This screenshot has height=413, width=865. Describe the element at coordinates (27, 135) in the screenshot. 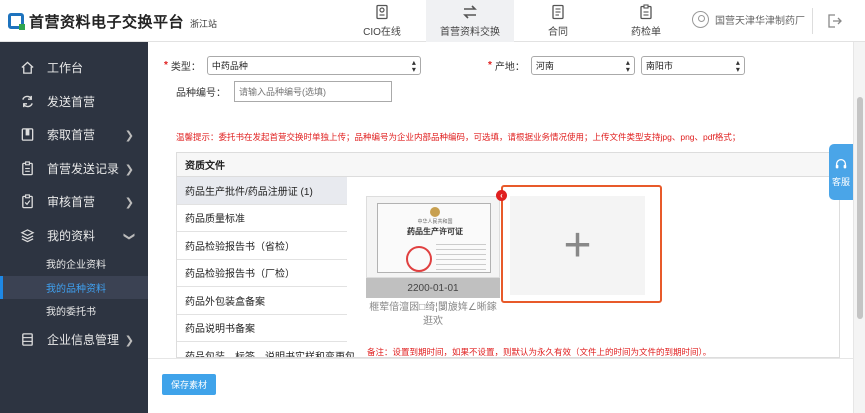

I see `bookmark-icon` at that location.